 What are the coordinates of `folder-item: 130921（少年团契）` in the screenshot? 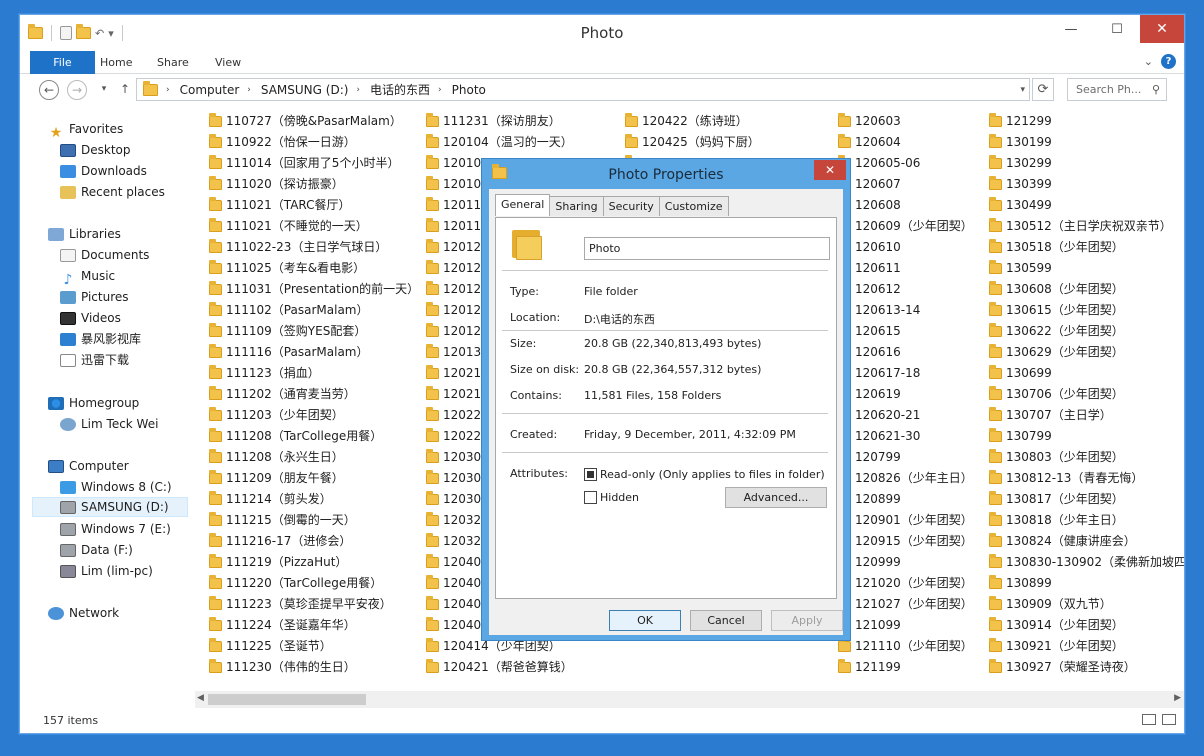 It's located at (1086, 646).